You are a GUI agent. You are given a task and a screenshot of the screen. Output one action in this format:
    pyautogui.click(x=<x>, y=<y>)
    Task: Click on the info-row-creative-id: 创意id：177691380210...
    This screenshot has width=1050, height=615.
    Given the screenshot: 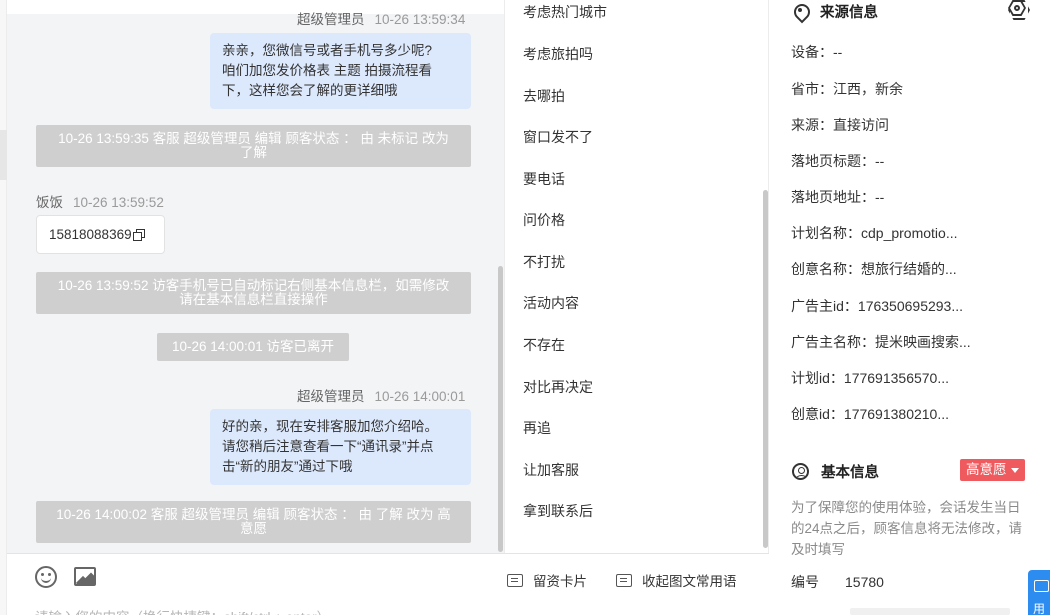 What is the action you would take?
    pyautogui.click(x=870, y=414)
    